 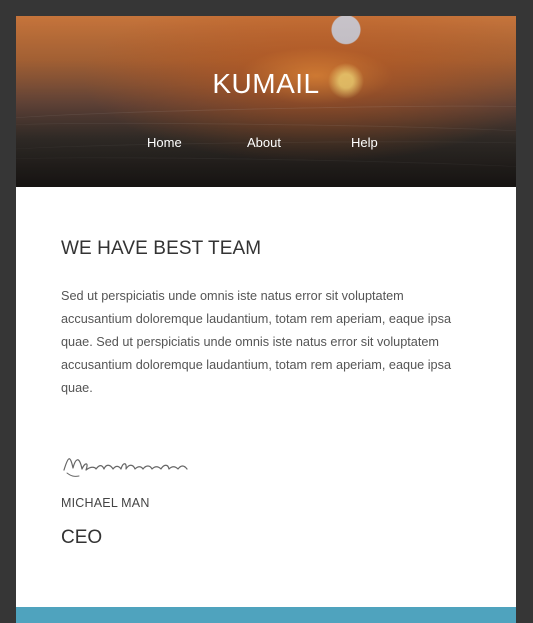 I want to click on brand-title: KUMAIL, so click(x=266, y=83).